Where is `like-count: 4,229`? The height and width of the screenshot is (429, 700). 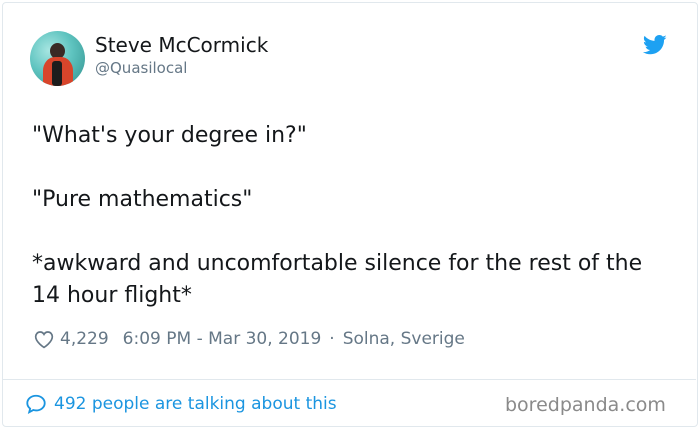 like-count: 4,229 is located at coordinates (84, 339).